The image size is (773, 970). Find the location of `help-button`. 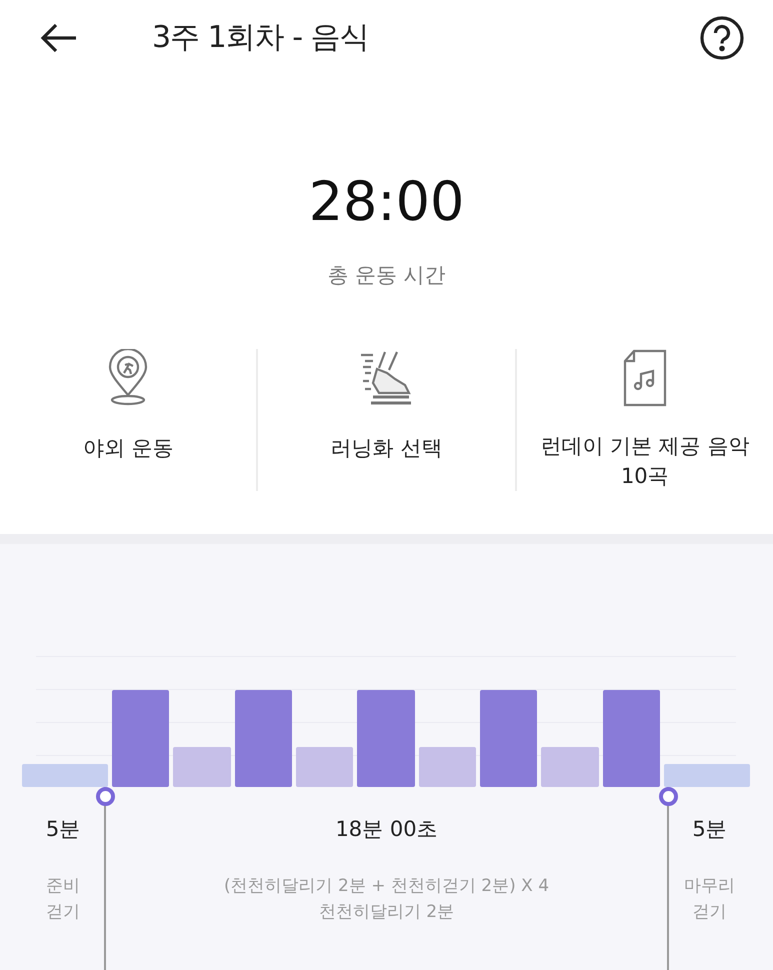

help-button is located at coordinates (722, 37).